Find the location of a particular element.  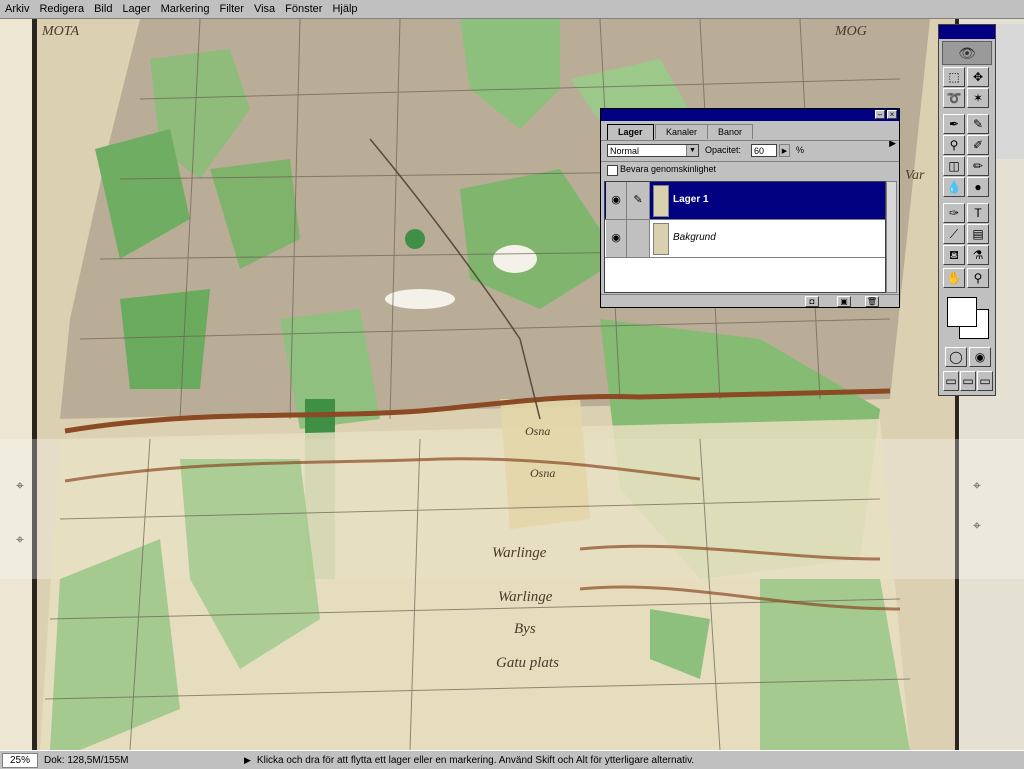

link-slot is located at coordinates (638, 238).